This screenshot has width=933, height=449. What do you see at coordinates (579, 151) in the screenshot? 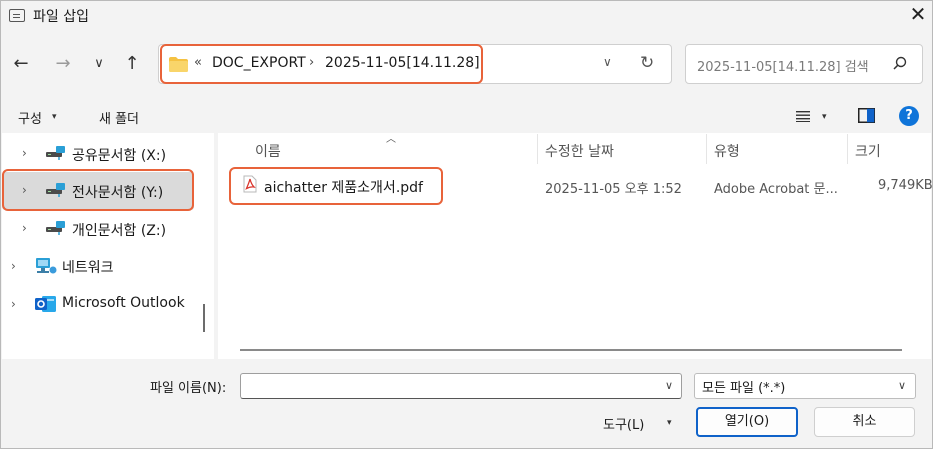
I see `column-header-modified: 수정한 날짜` at bounding box center [579, 151].